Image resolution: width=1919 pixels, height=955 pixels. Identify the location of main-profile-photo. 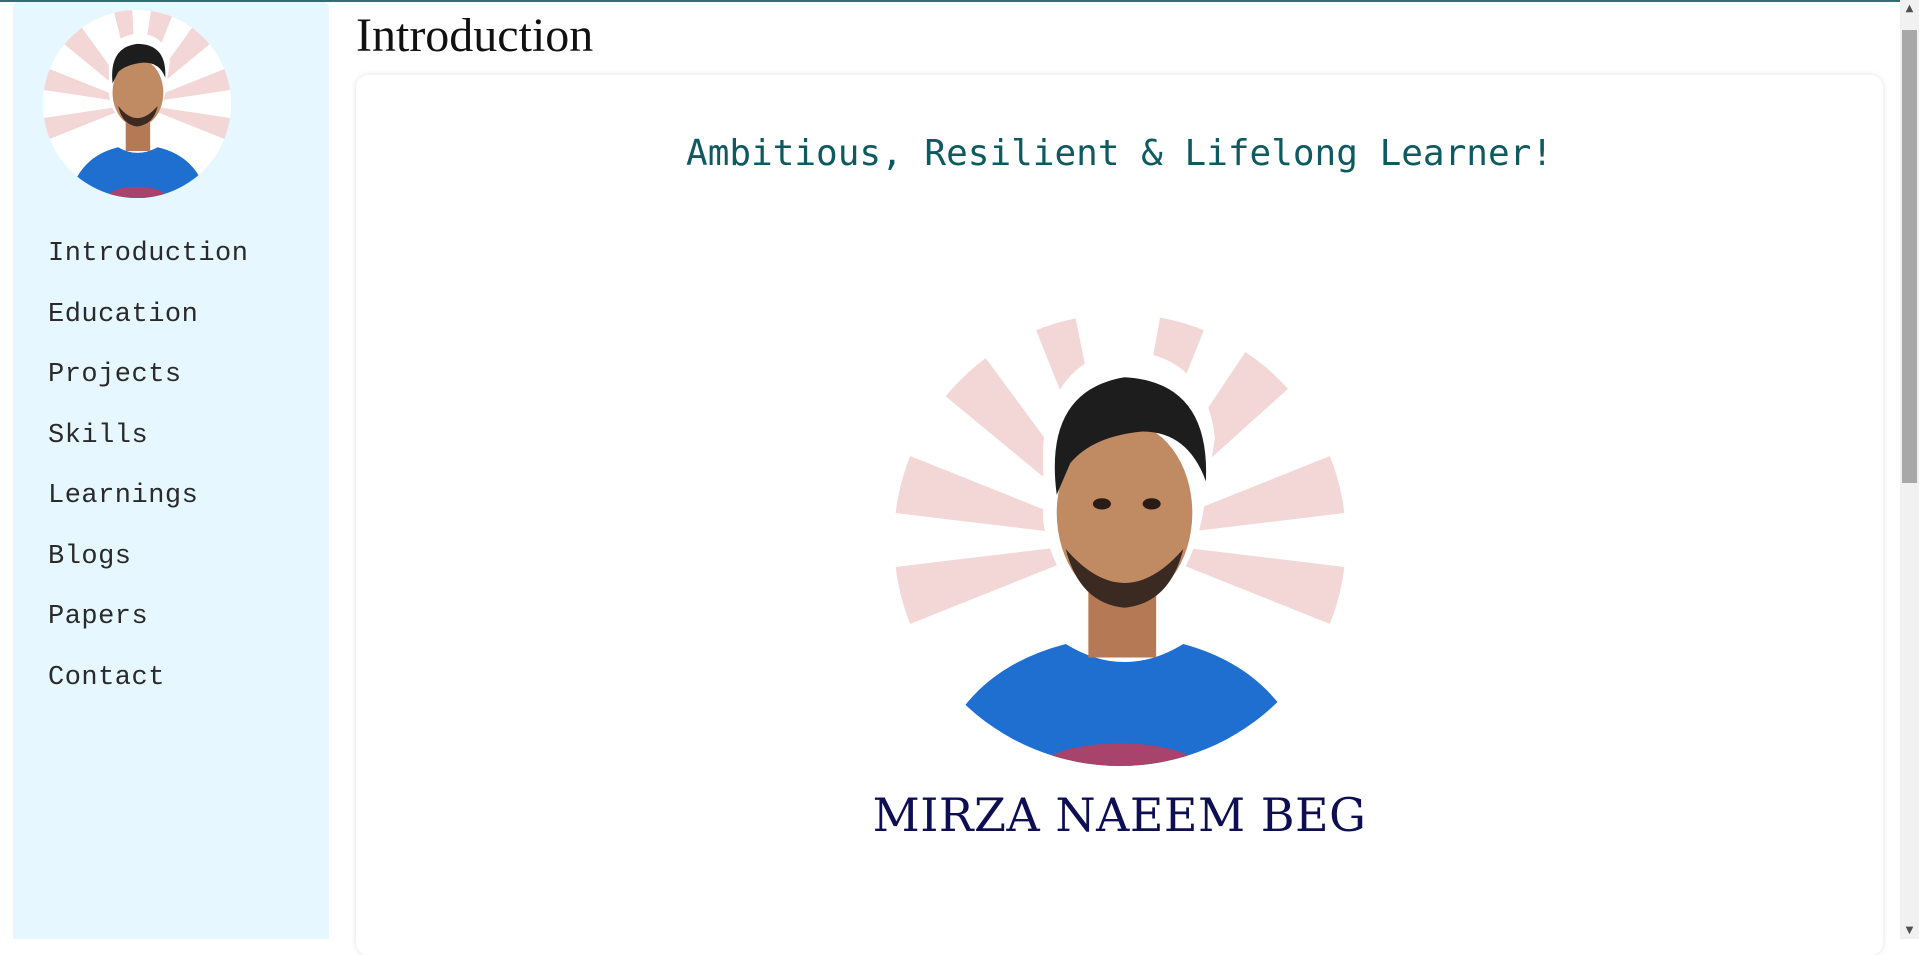
(1120, 540).